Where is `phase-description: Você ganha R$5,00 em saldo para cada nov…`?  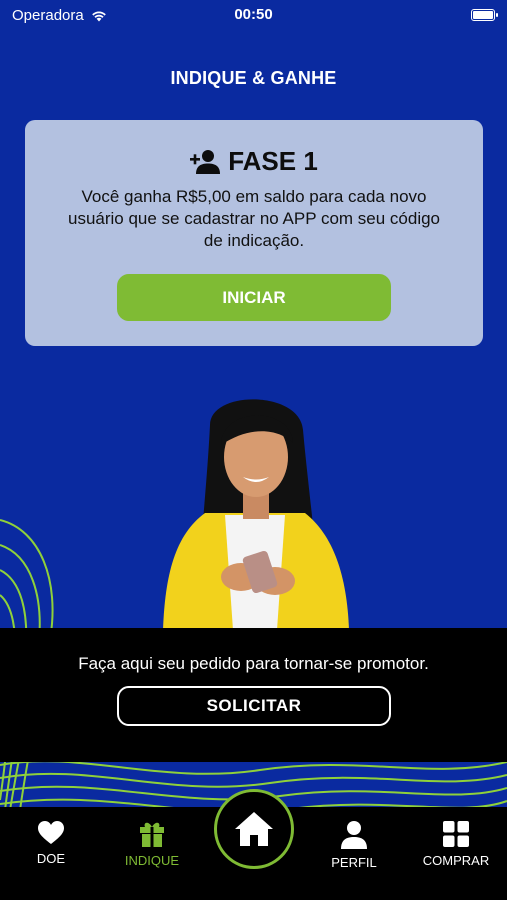 phase-description: Você ganha R$5,00 em saldo para cada nov… is located at coordinates (254, 218).